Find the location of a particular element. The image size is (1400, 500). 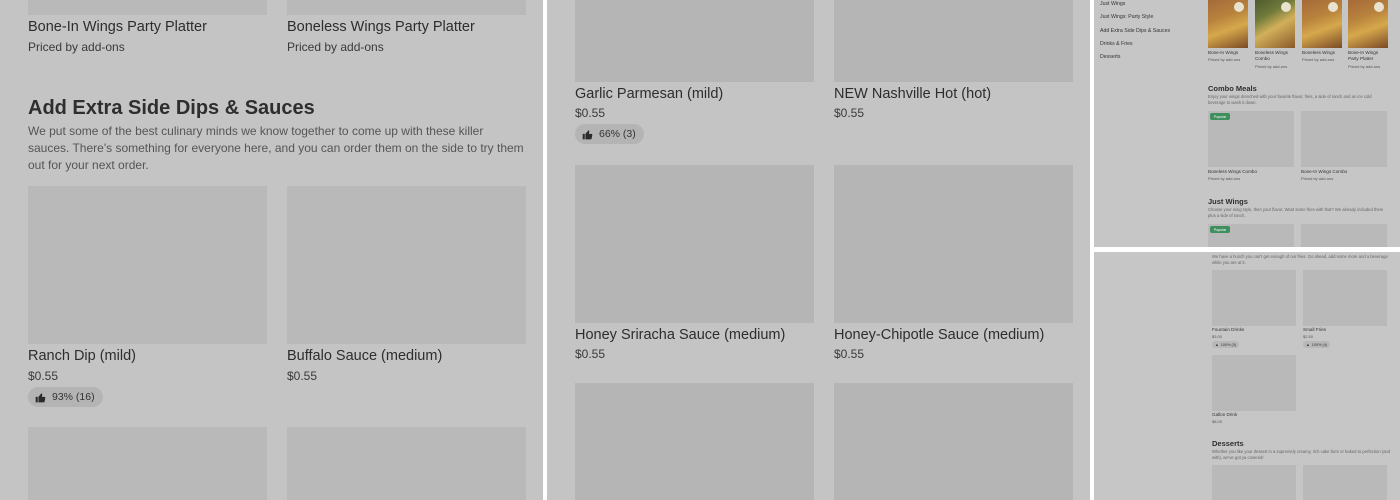

rating-text: 100% (3) is located at coordinates (1228, 344).